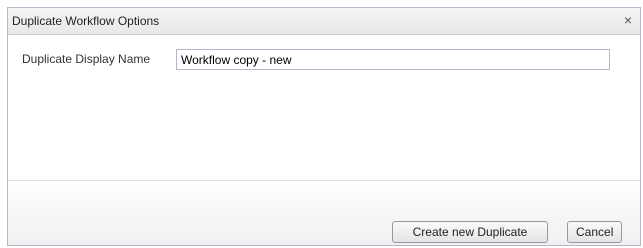 This screenshot has width=643, height=248. Describe the element at coordinates (324, 21) in the screenshot. I see `dialog-titlebar: Duplicate Workflow Options ×` at that location.